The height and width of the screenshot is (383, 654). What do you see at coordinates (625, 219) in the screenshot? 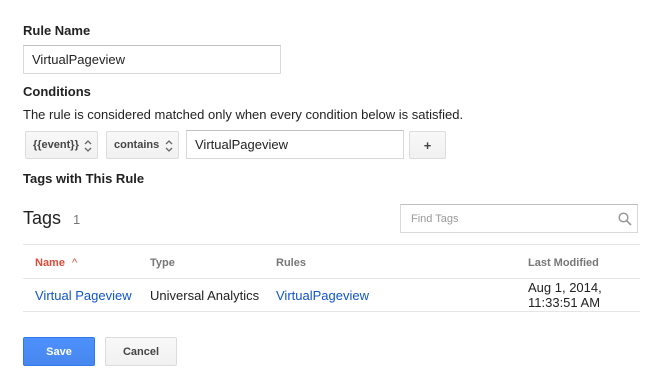
I see `search-icon` at bounding box center [625, 219].